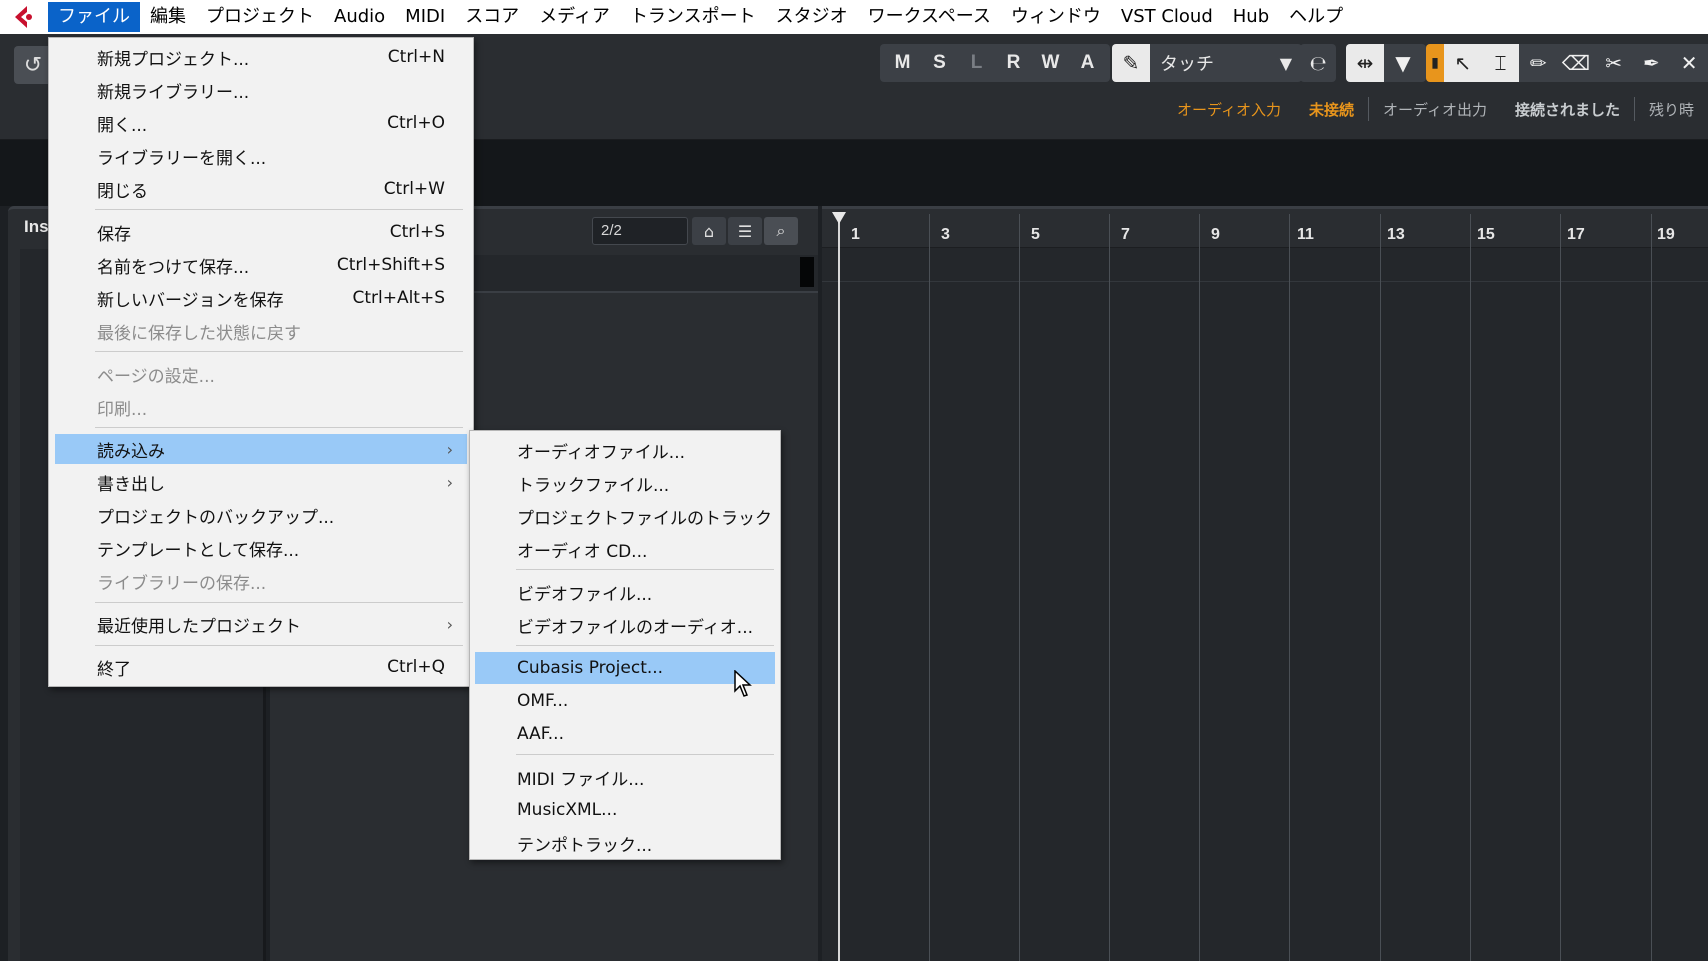  What do you see at coordinates (261, 449) in the screenshot?
I see `menu-item-import: 読み込み ›` at bounding box center [261, 449].